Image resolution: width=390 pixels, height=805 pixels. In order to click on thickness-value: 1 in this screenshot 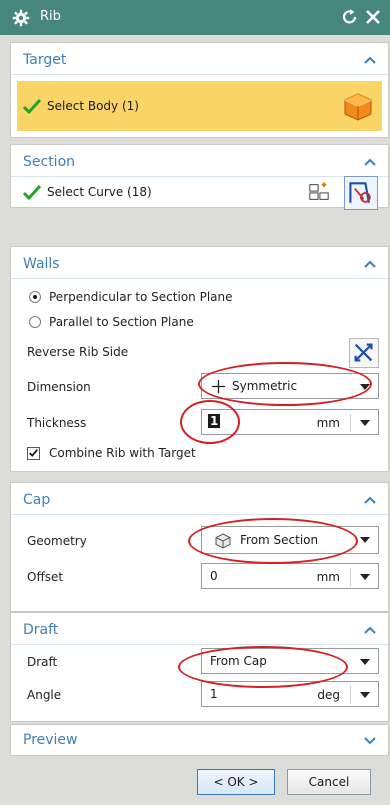, I will do `click(214, 421)`.